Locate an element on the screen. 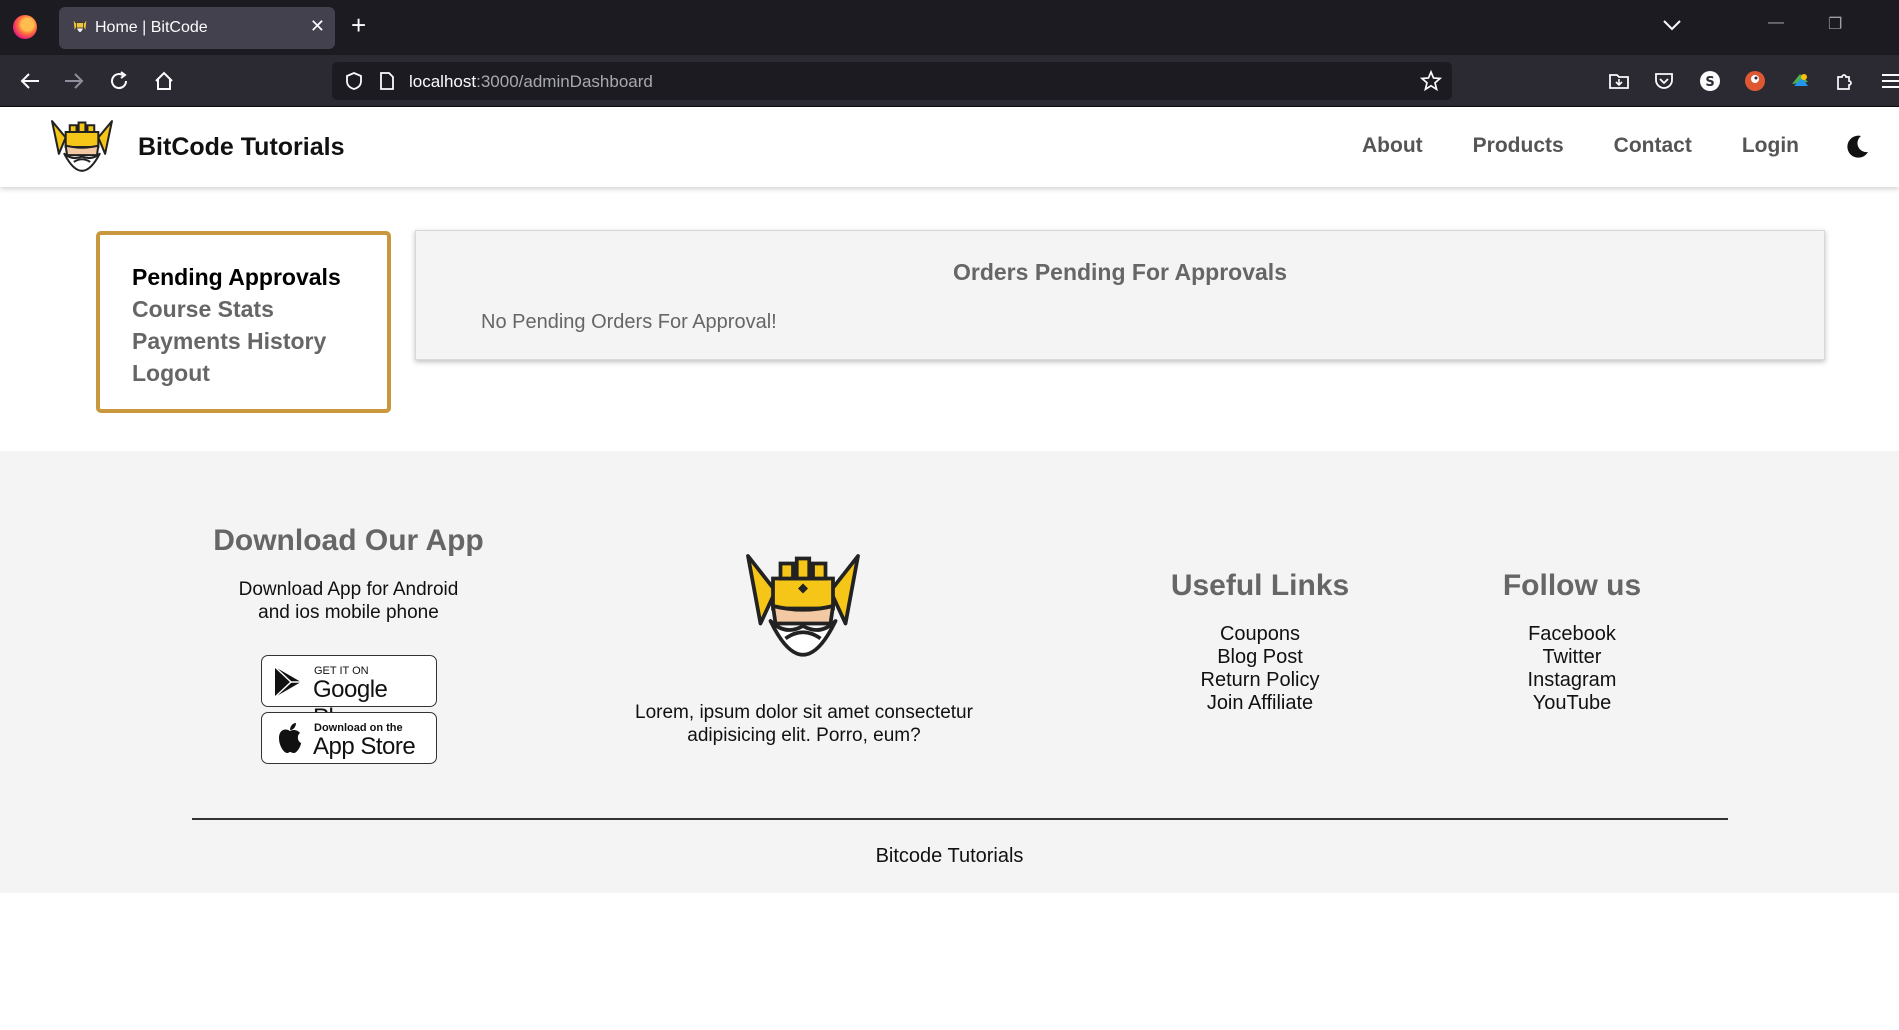 The height and width of the screenshot is (1030, 1899). reload-button is located at coordinates (119, 81).